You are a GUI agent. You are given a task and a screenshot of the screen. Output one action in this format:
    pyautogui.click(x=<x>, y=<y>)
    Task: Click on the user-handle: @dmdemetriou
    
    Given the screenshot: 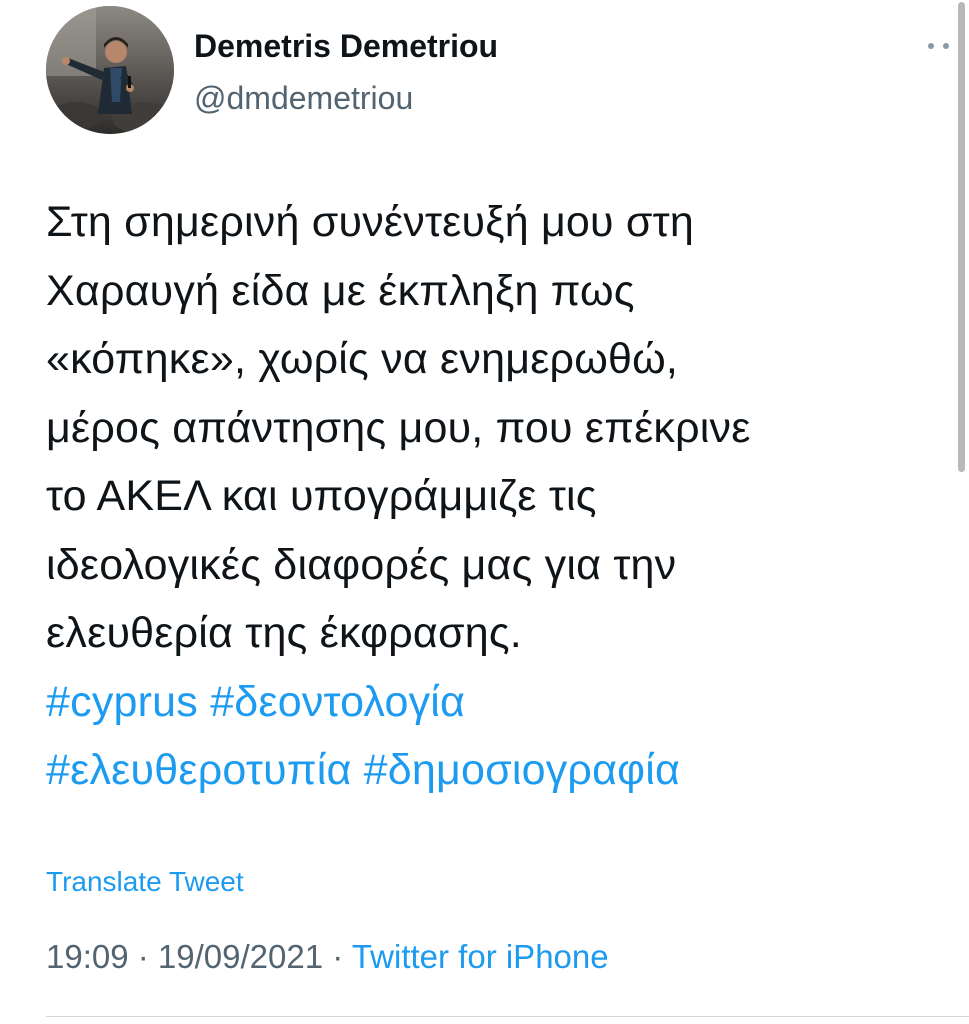 What is the action you would take?
    pyautogui.click(x=303, y=98)
    